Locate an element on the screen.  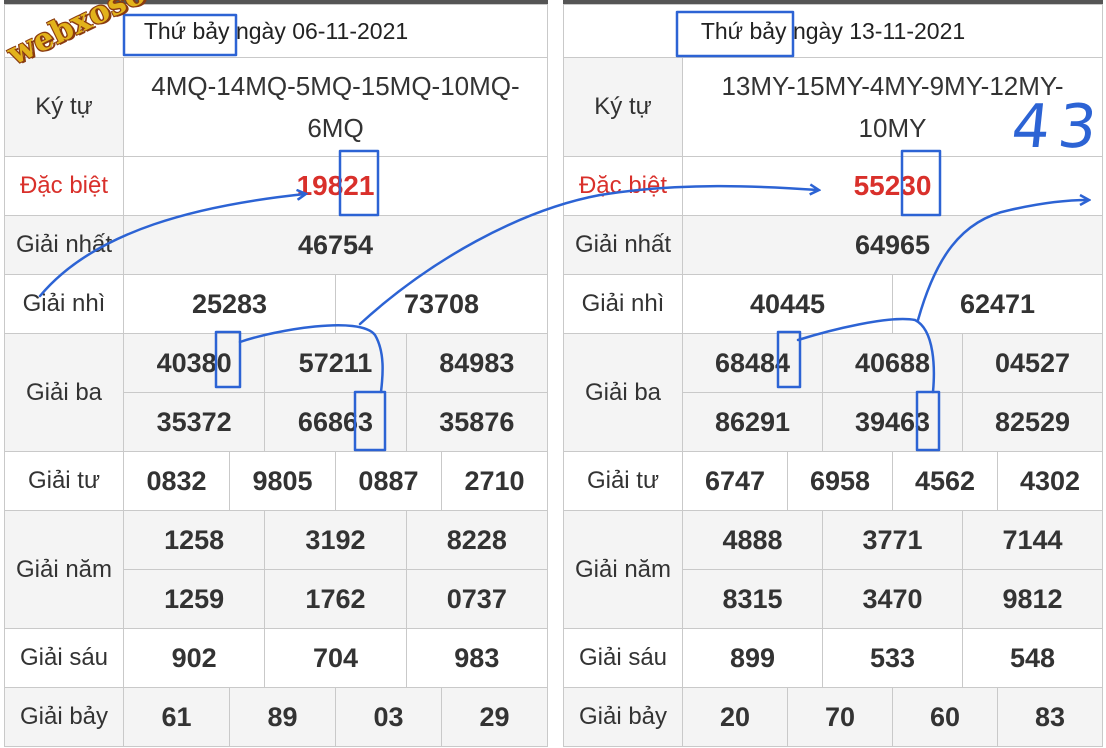
giai-ba-value: 82529 is located at coordinates (1032, 422).